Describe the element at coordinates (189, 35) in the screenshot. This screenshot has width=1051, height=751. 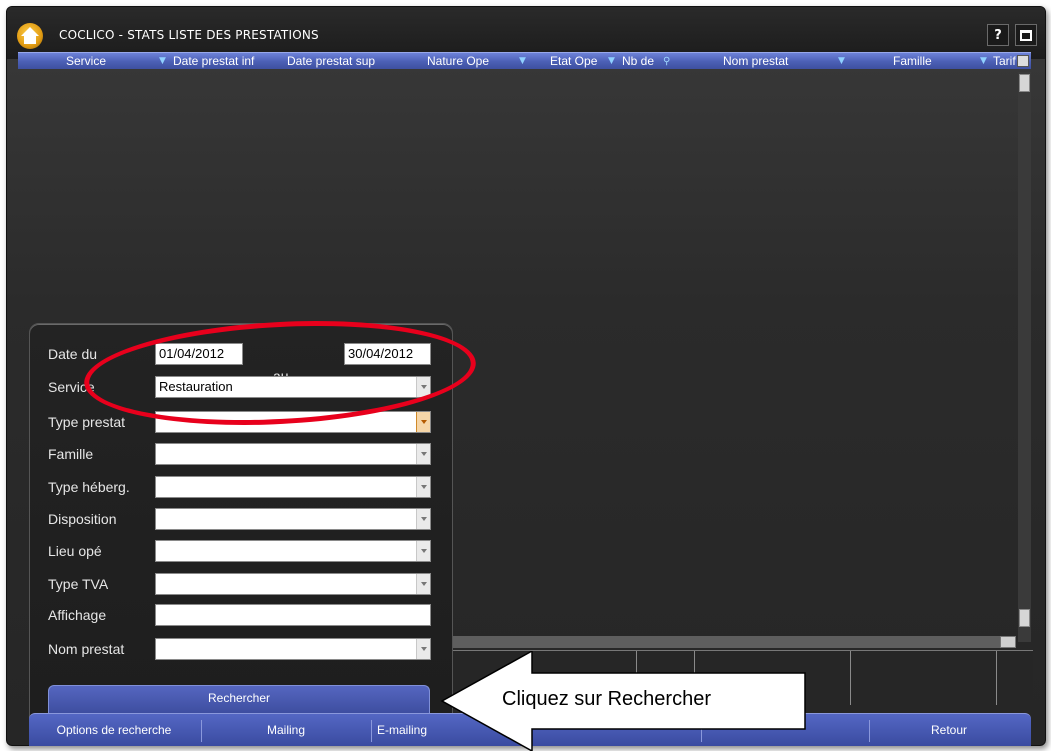
I see `window-title: COCLICO - STATS LISTE DES PRESTATIONS` at that location.